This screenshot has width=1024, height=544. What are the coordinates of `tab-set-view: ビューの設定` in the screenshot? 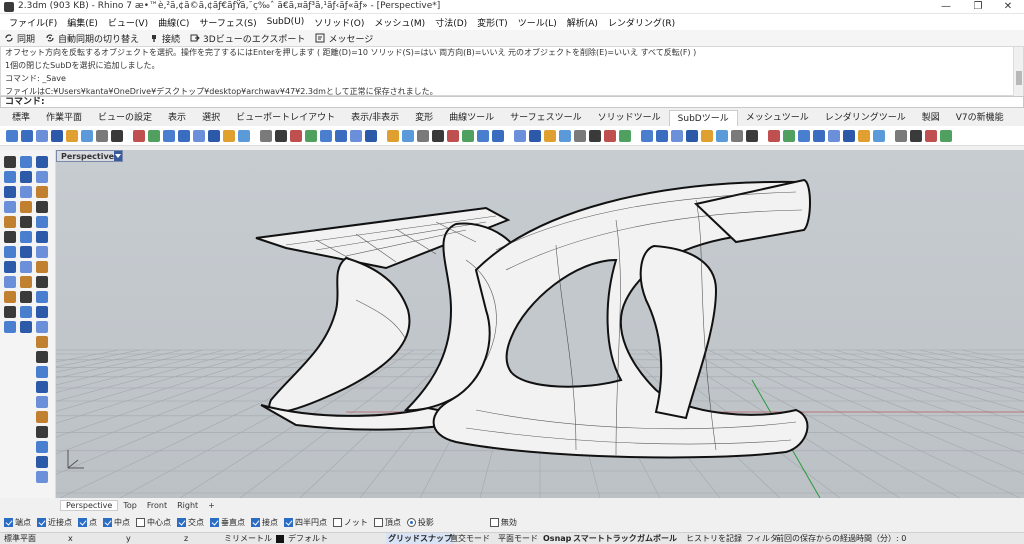 It's located at (125, 118).